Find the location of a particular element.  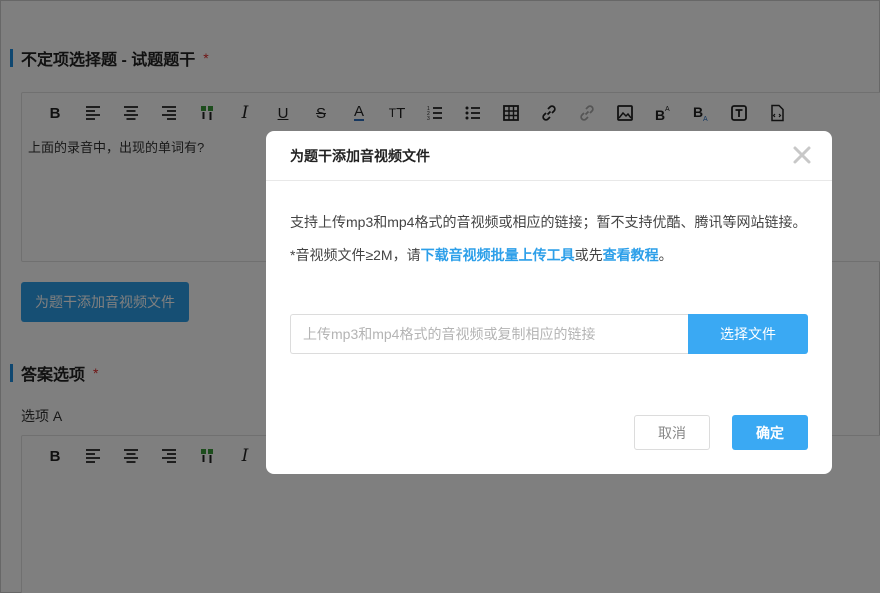

view-tutorial-link: 查看教程 is located at coordinates (631, 255).